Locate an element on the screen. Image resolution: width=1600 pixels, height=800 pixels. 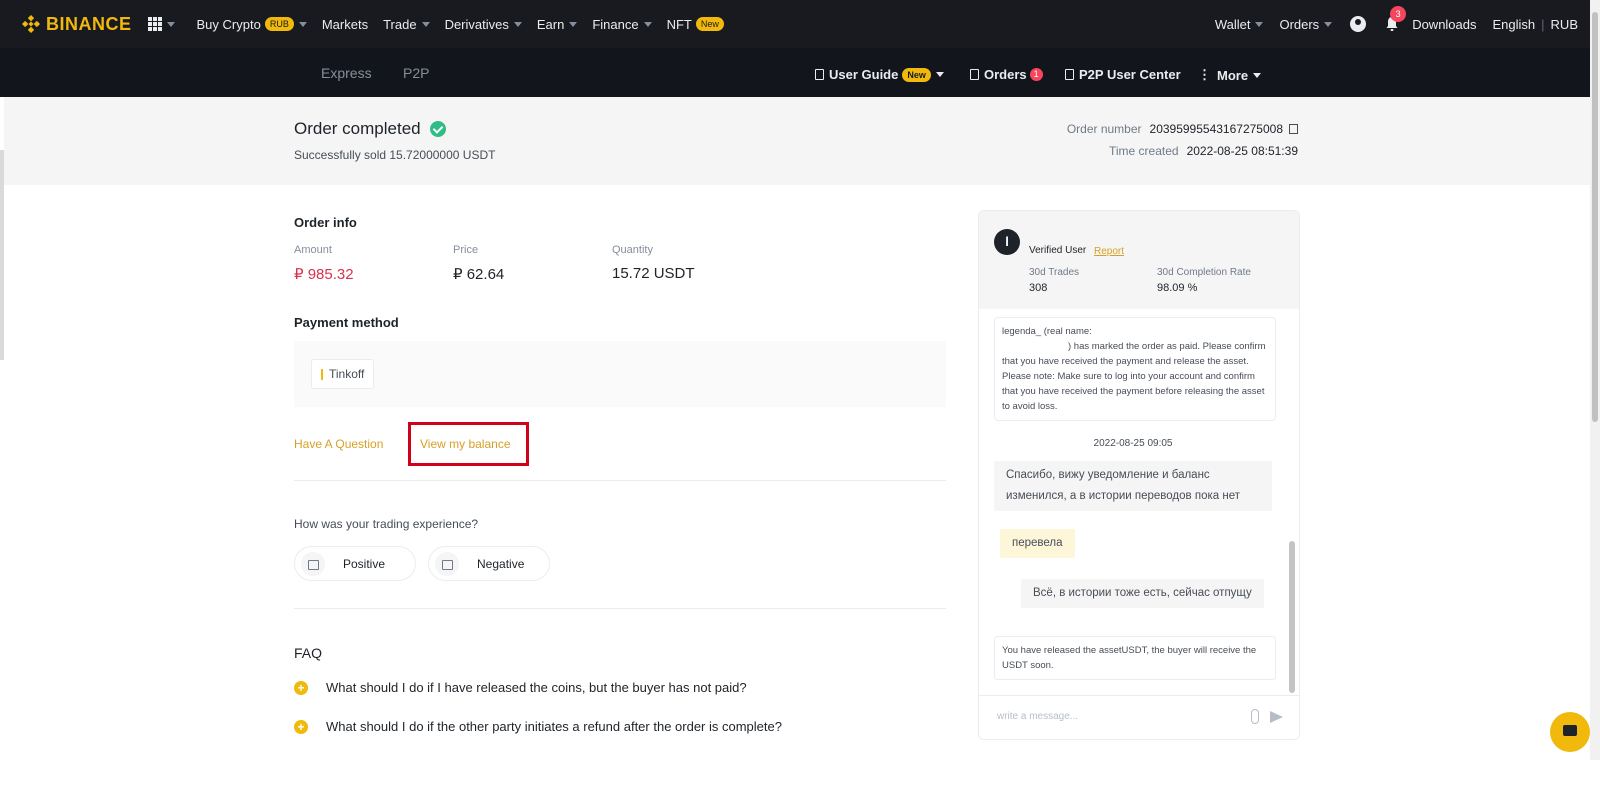
amount-value: ₽ 985.32 is located at coordinates (324, 274).